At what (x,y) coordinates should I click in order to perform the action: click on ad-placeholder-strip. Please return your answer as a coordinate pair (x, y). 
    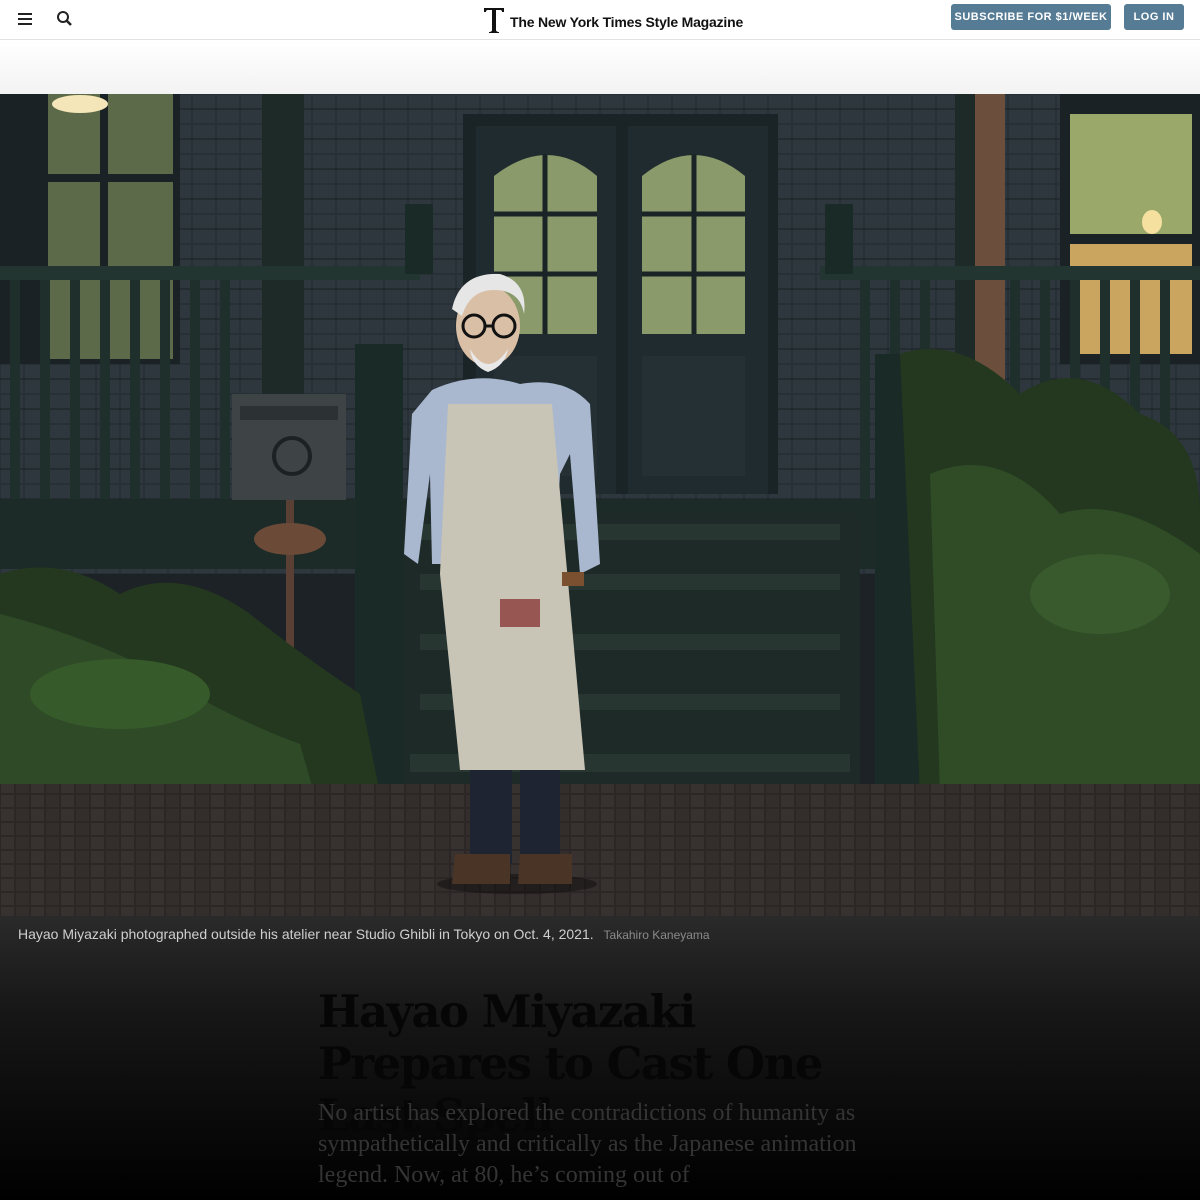
    Looking at the image, I should click on (600, 67).